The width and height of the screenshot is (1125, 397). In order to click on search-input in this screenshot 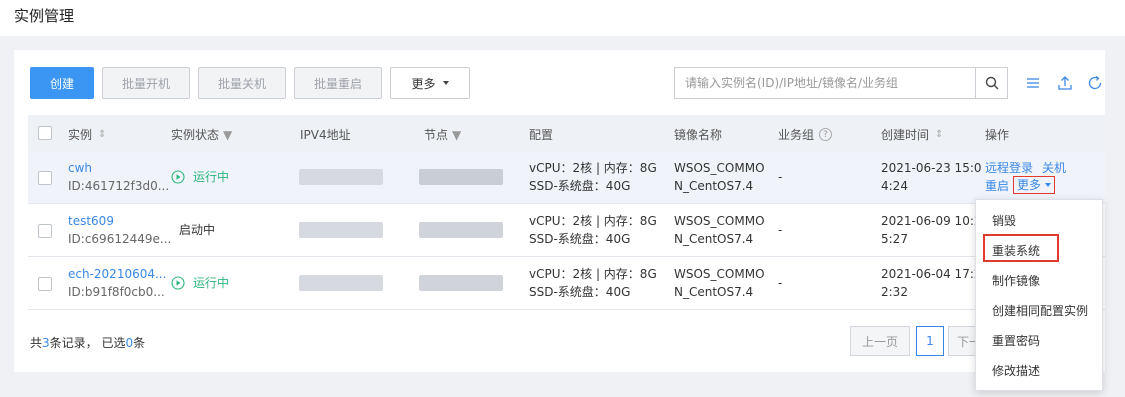, I will do `click(825, 83)`.